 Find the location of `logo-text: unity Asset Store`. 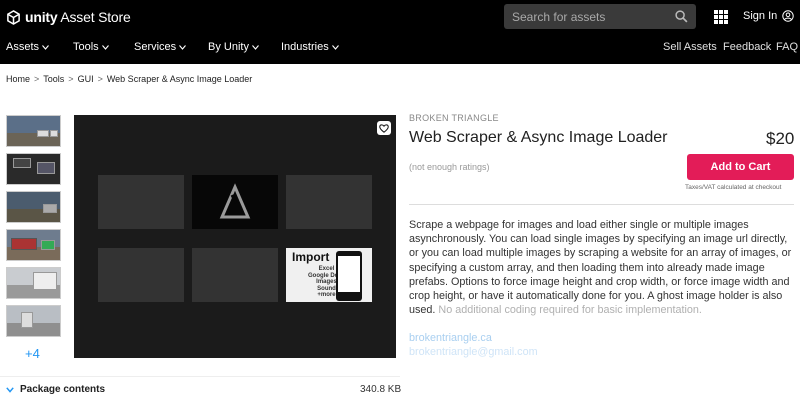

logo-text: unity Asset Store is located at coordinates (78, 17).